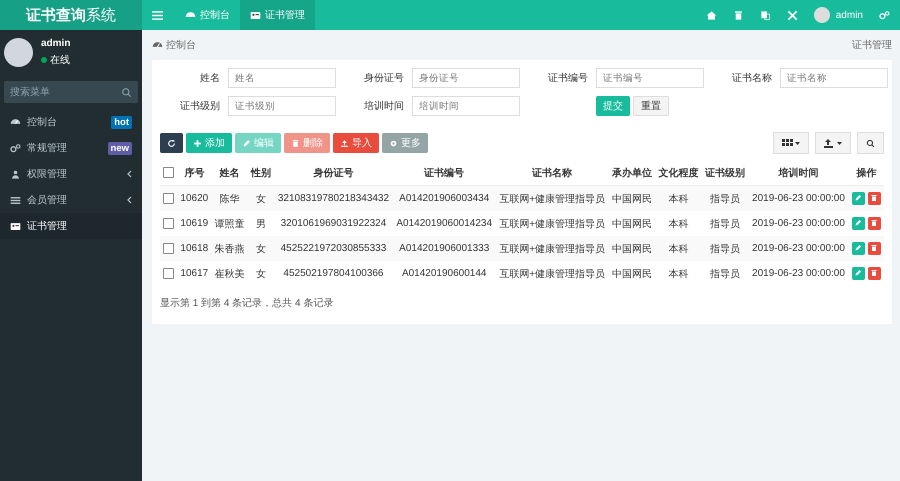 This screenshot has width=900, height=481. Describe the element at coordinates (651, 106) in the screenshot. I see `reset-button: 重置` at that location.